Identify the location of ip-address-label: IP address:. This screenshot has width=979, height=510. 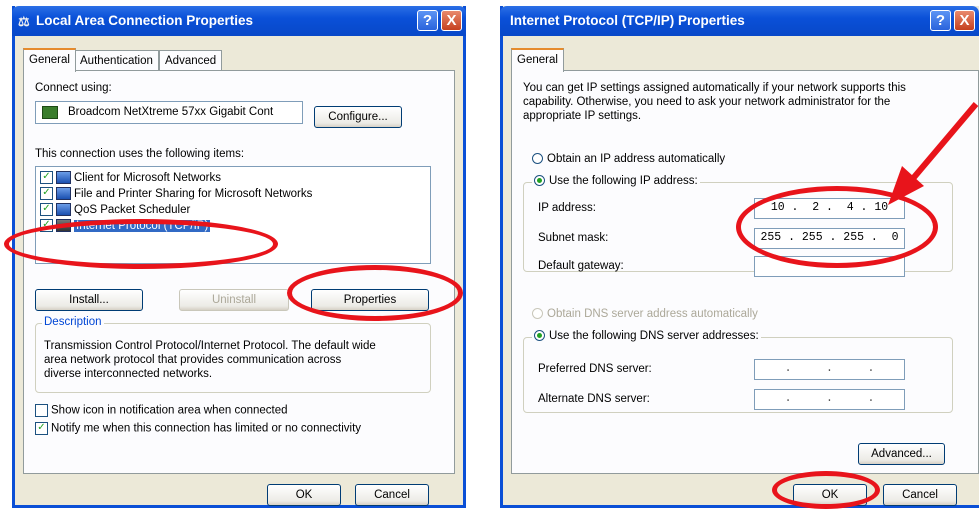
(567, 208).